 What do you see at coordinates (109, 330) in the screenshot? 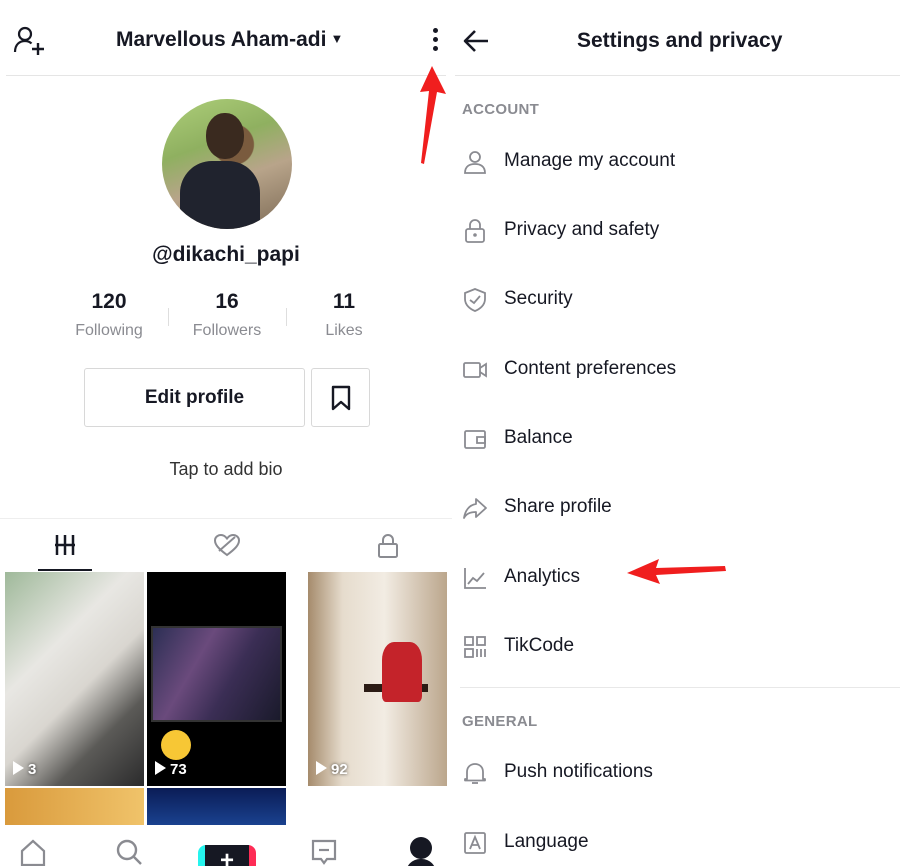
I see `stat-following-label: Following` at bounding box center [109, 330].